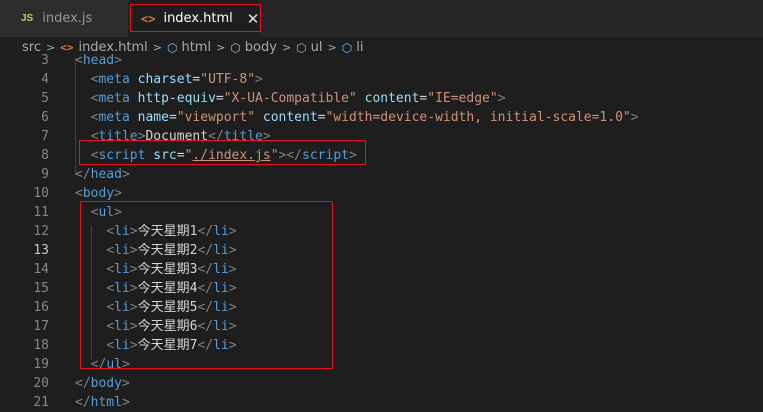 The width and height of the screenshot is (763, 412). What do you see at coordinates (169, 79) in the screenshot?
I see `code-text: <meta charset="UTF-8">` at bounding box center [169, 79].